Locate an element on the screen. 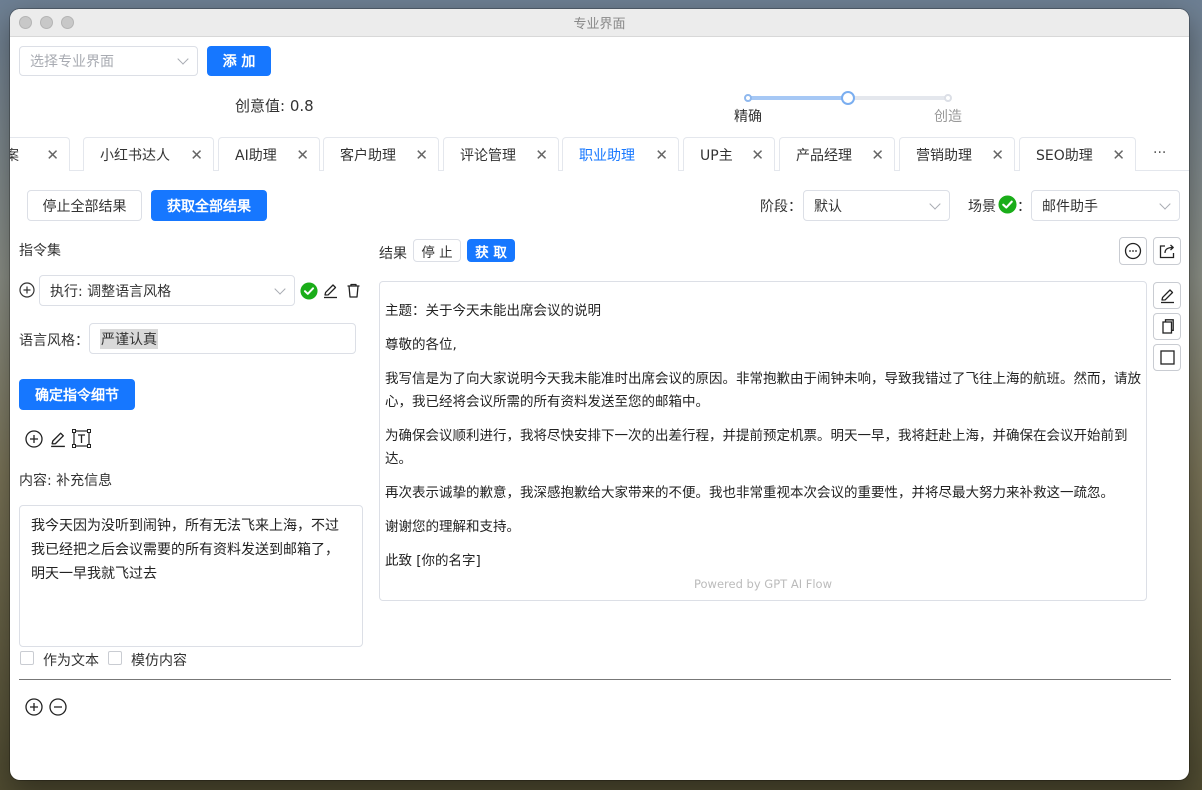  tab-label: 营销助理 is located at coordinates (944, 155).